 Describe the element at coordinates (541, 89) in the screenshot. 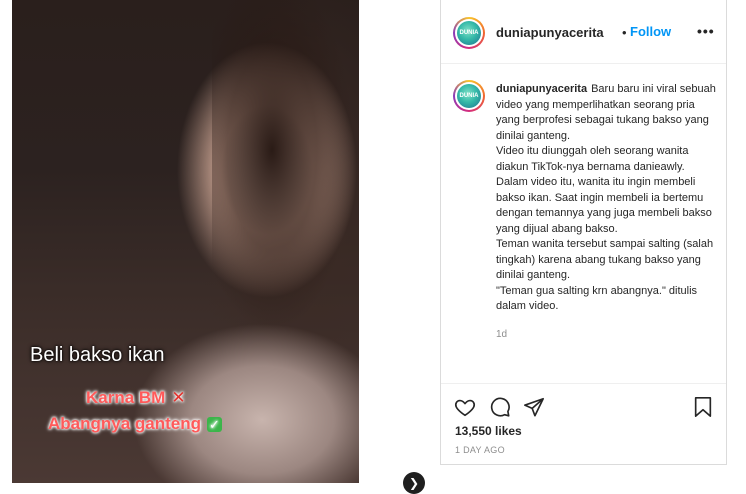

I see `caption-username: duniapunyacerita` at that location.